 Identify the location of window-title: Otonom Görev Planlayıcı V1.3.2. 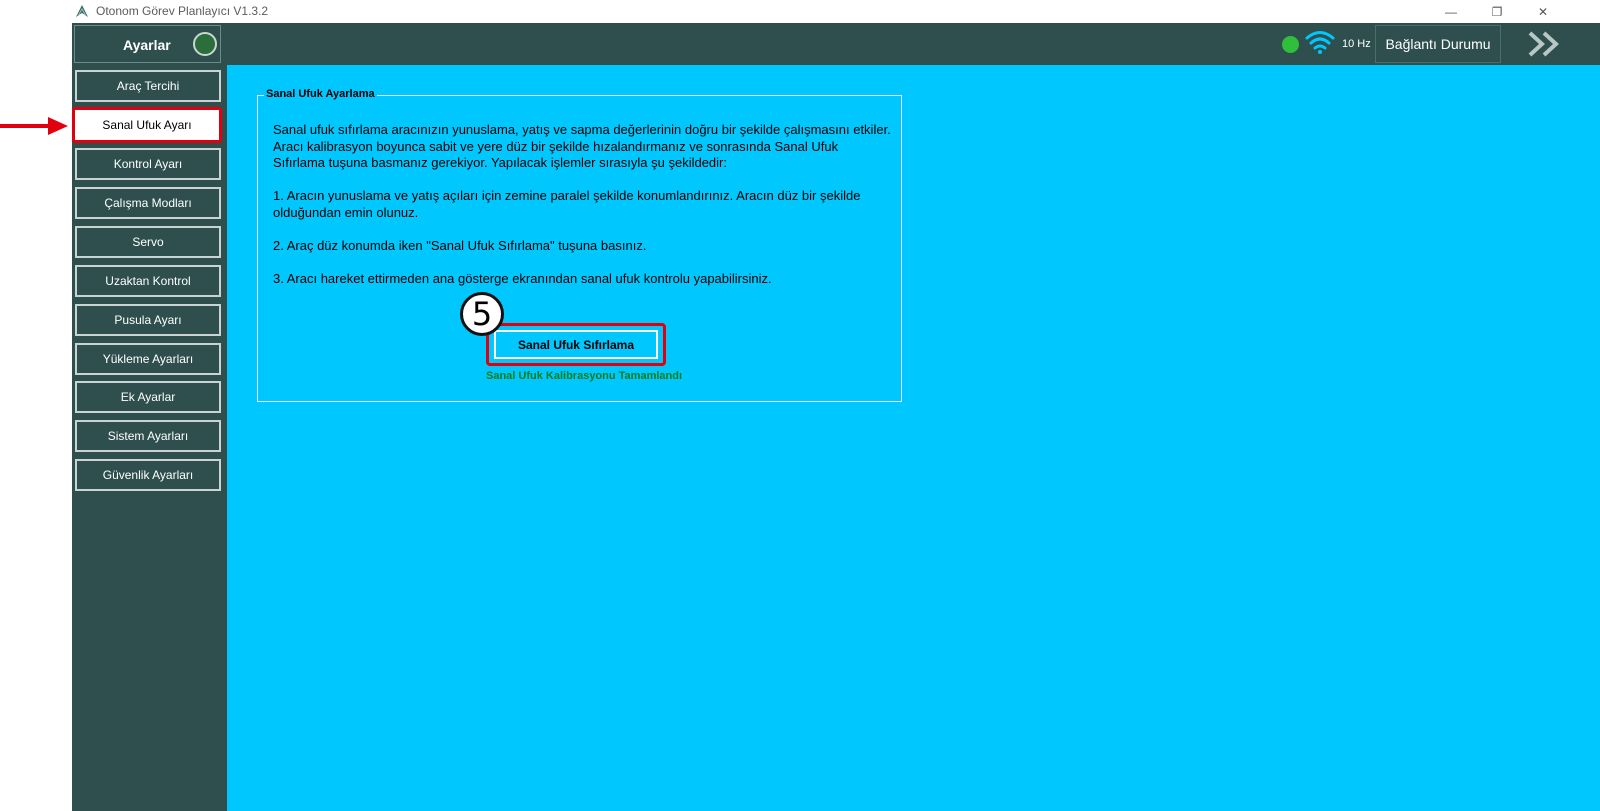
(182, 11).